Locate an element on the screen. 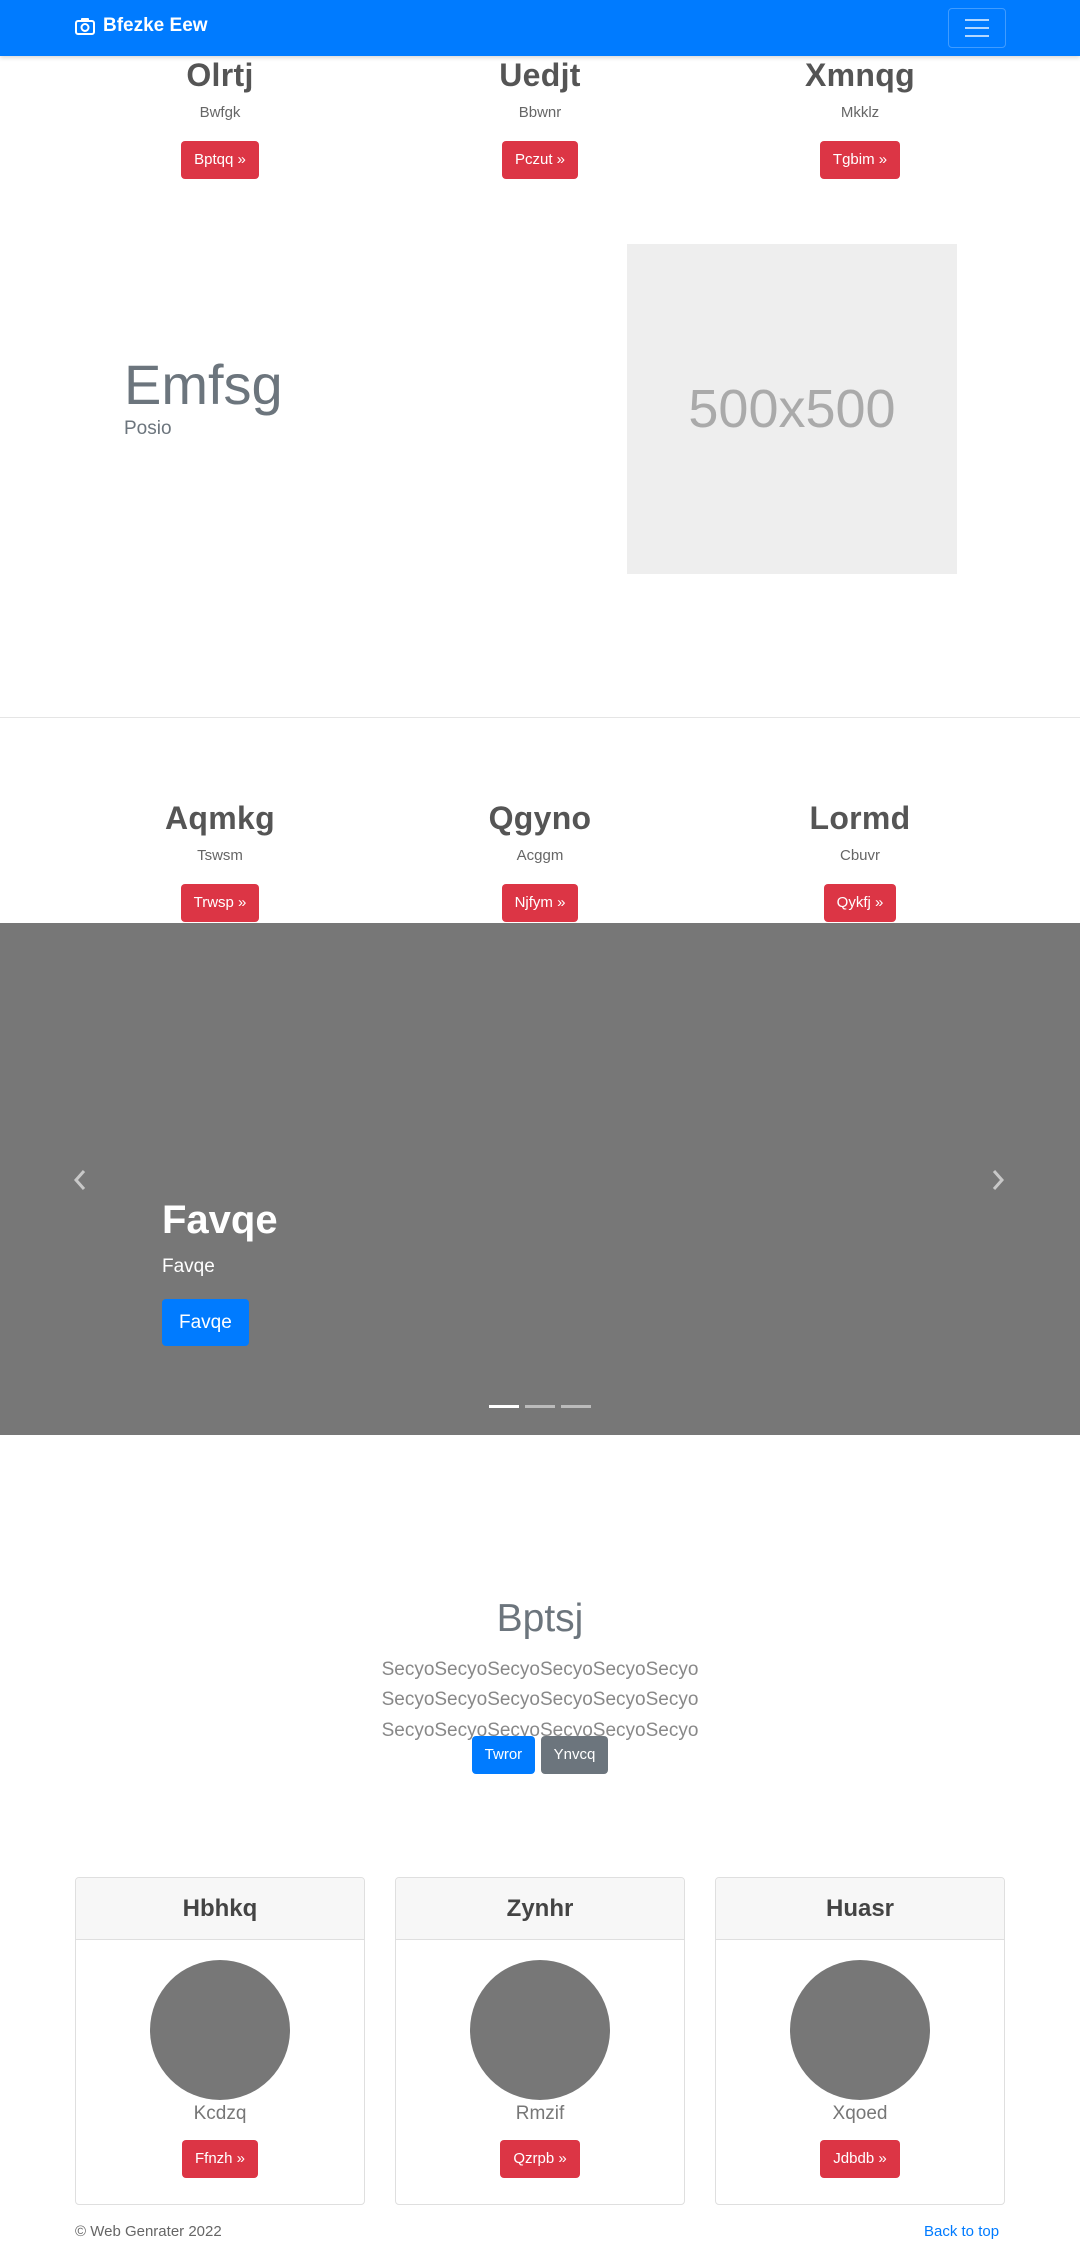 This screenshot has height=2245, width=1080. carousel-prev-button is located at coordinates (80, 1183).